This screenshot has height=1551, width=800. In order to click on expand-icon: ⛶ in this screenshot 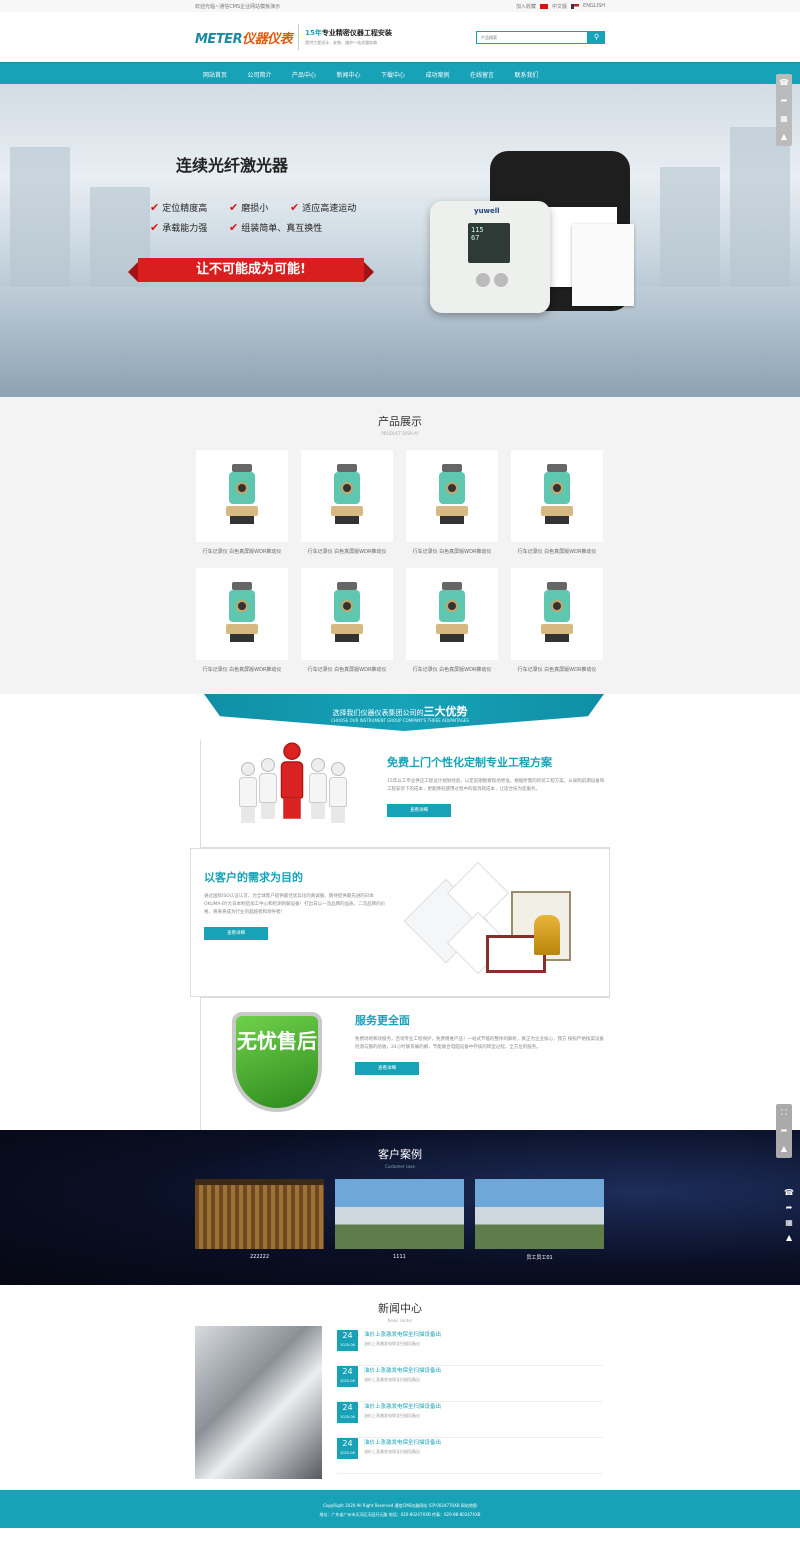, I will do `click(784, 1113)`.